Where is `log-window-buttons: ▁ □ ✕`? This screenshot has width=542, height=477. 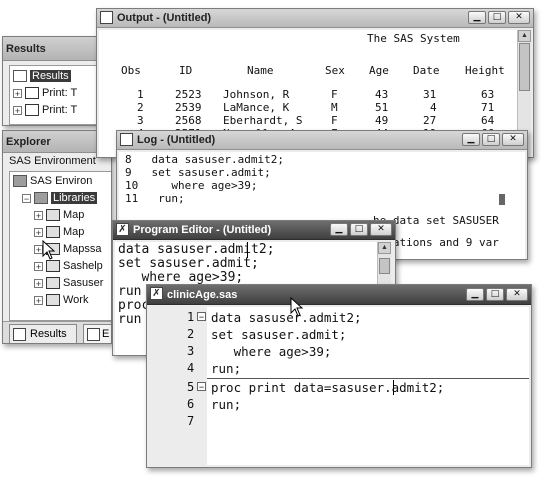 log-window-buttons: ▁ □ ✕ is located at coordinates (493, 139).